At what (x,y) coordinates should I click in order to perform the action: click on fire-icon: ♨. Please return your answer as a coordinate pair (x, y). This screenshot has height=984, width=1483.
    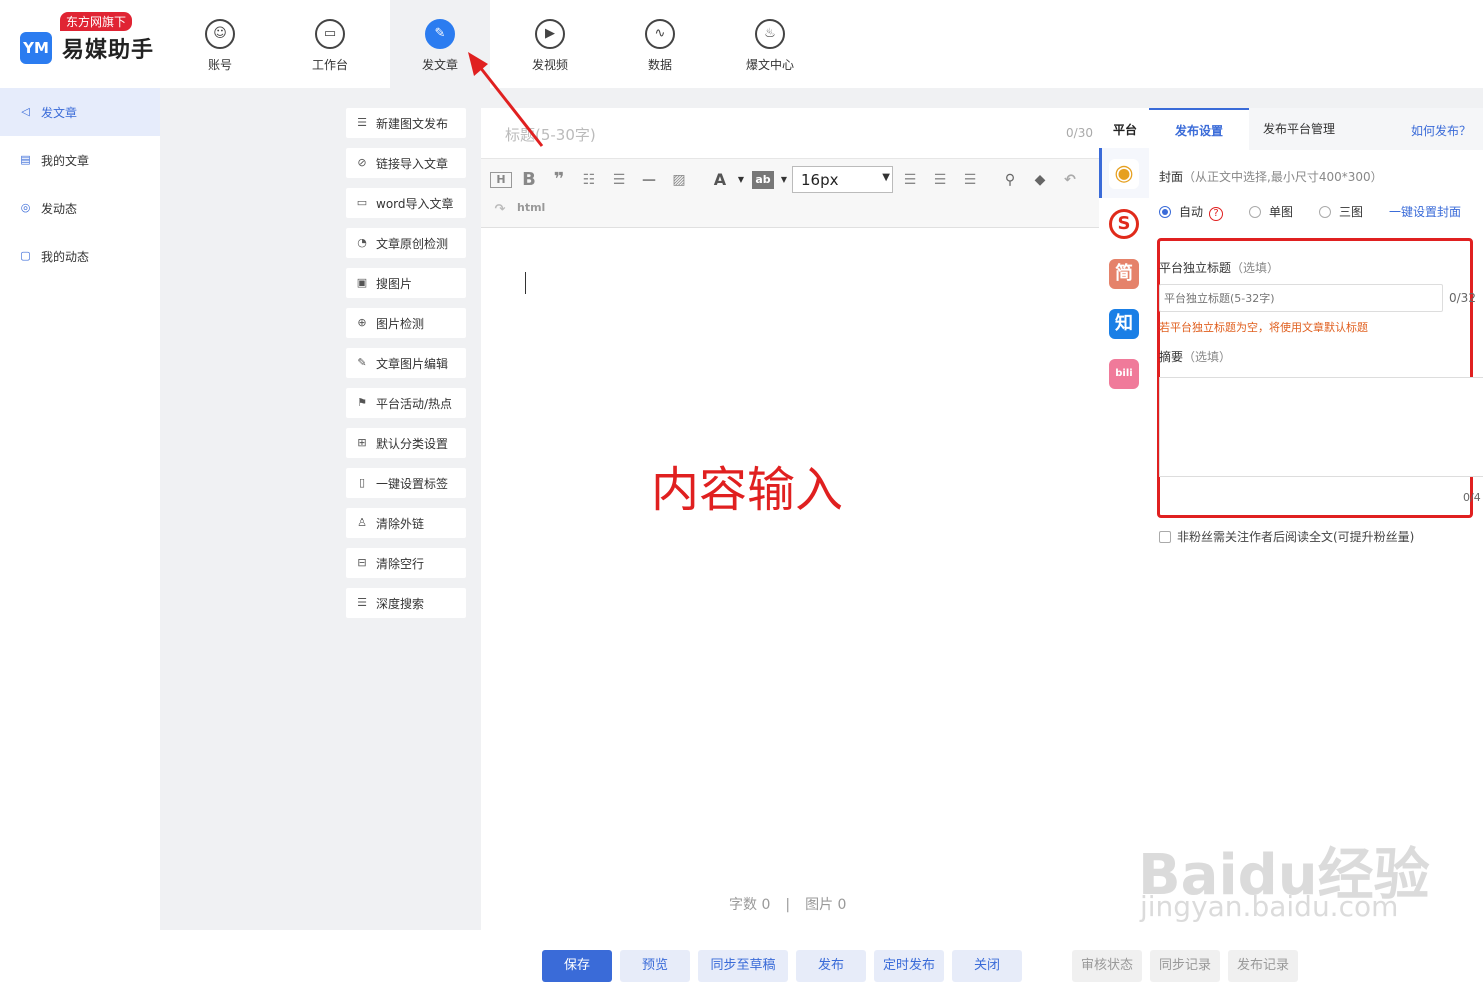
    Looking at the image, I should click on (770, 34).